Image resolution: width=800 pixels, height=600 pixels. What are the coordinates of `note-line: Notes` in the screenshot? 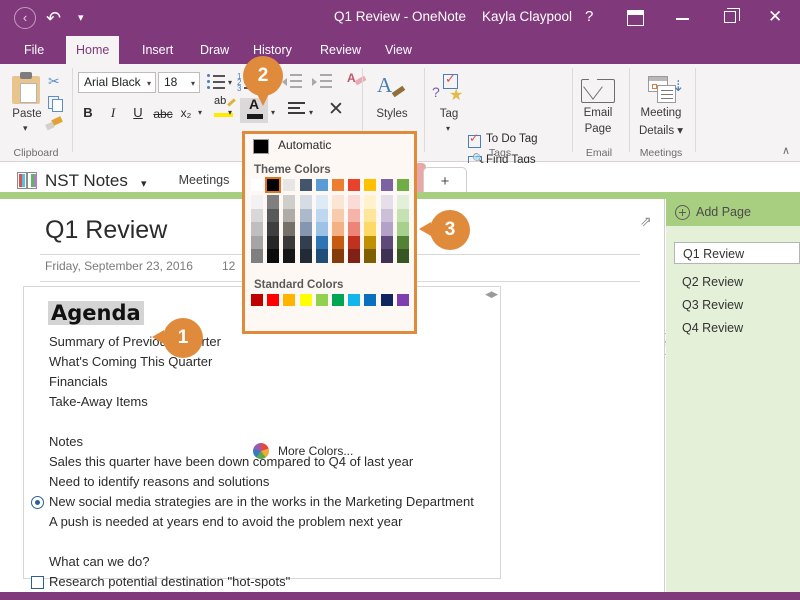 It's located at (66, 441).